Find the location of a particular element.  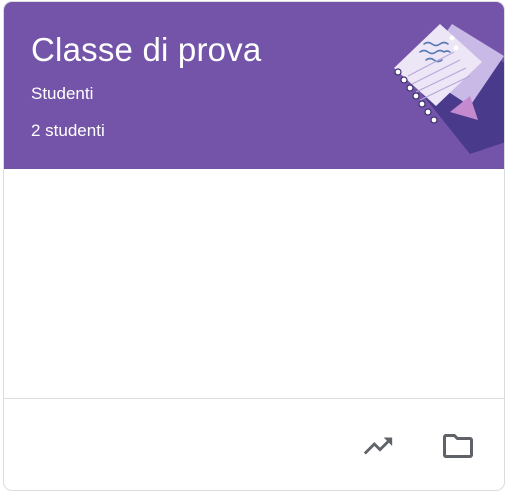

trending-up-icon is located at coordinates (378, 446).